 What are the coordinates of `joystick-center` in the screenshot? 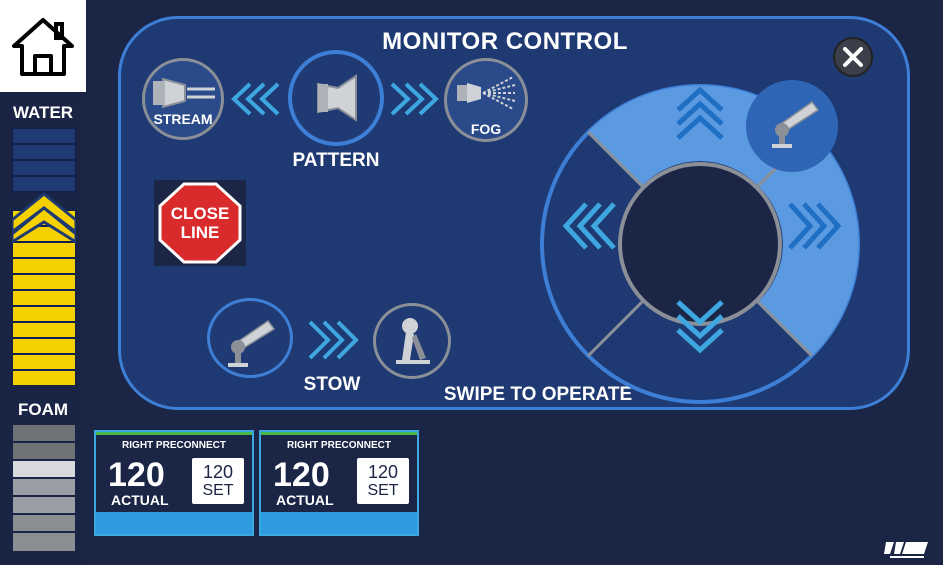 It's located at (700, 244).